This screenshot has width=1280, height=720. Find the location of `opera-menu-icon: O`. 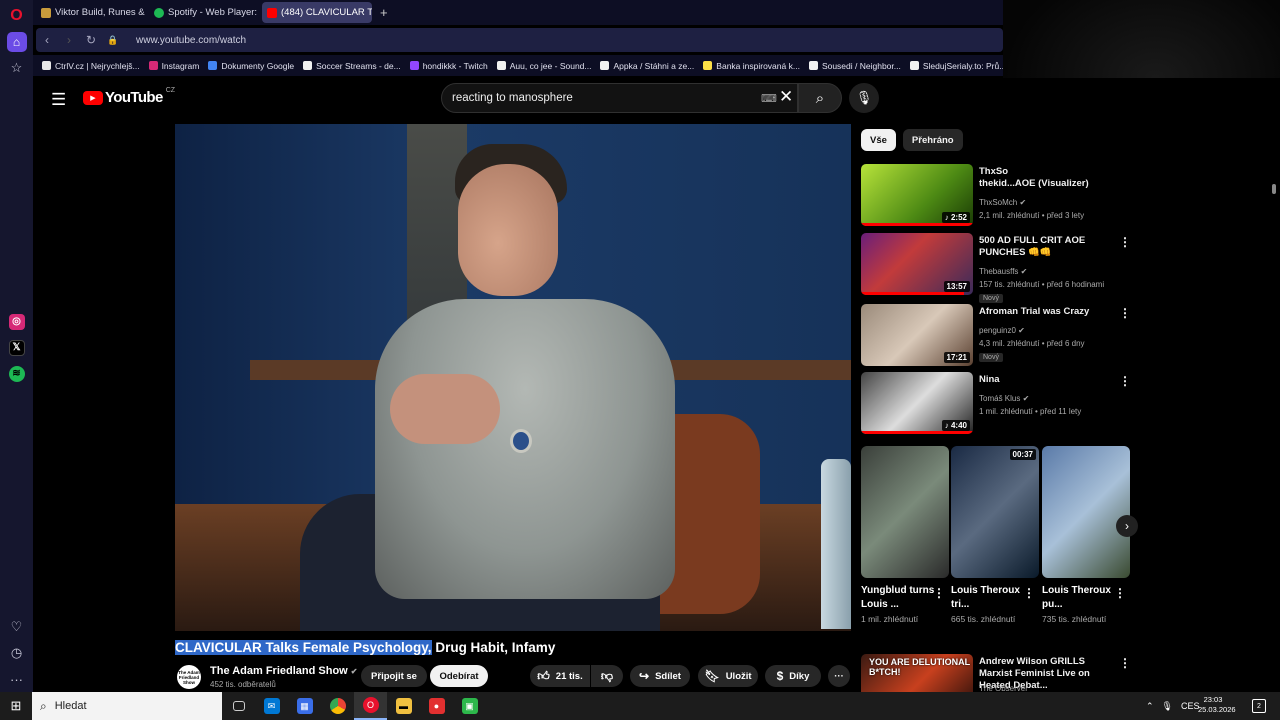

opera-menu-icon: O is located at coordinates (16, 16).